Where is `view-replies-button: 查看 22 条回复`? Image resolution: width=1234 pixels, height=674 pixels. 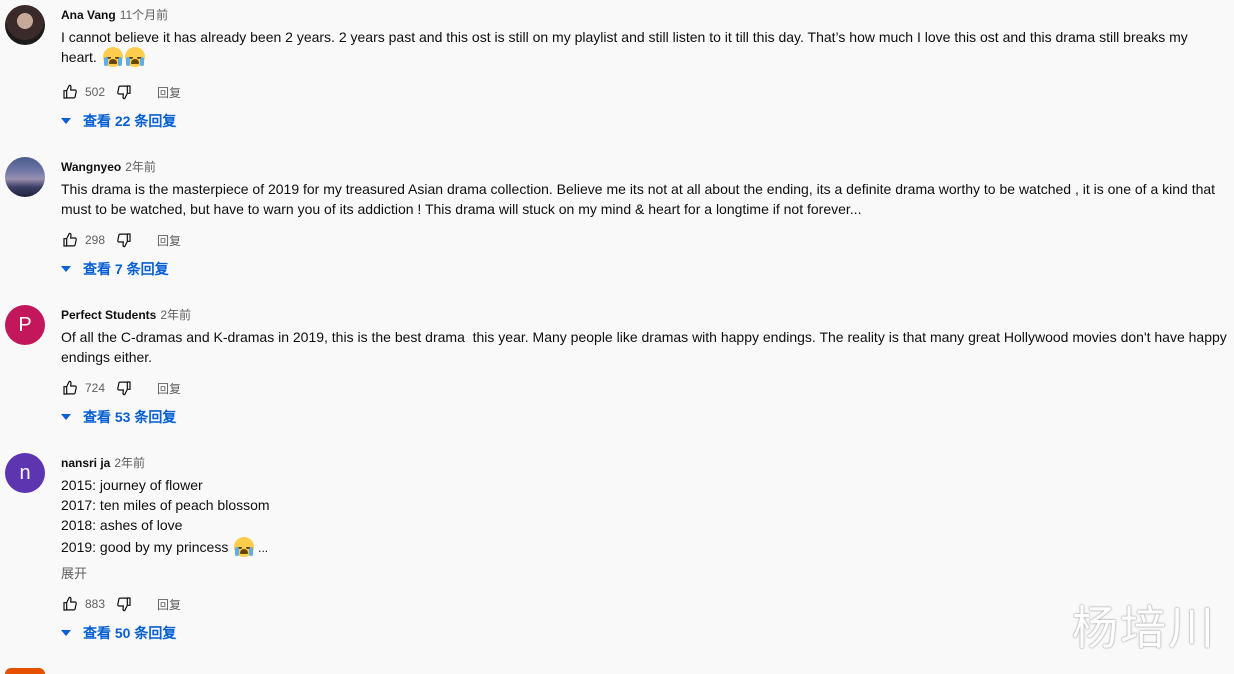 view-replies-button: 查看 22 条回复 is located at coordinates (118, 121).